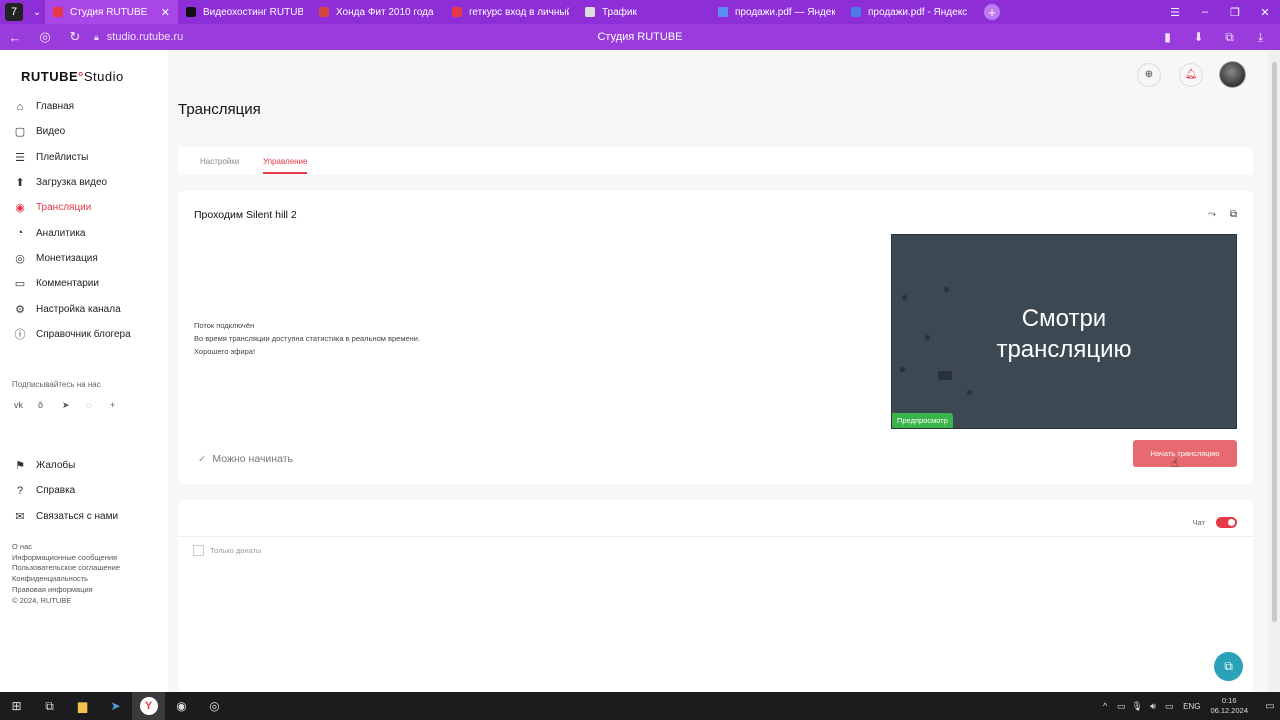 This screenshot has height=720, width=1280. What do you see at coordinates (643, 12) in the screenshot?
I see `browser-tab: Трафик` at bounding box center [643, 12].